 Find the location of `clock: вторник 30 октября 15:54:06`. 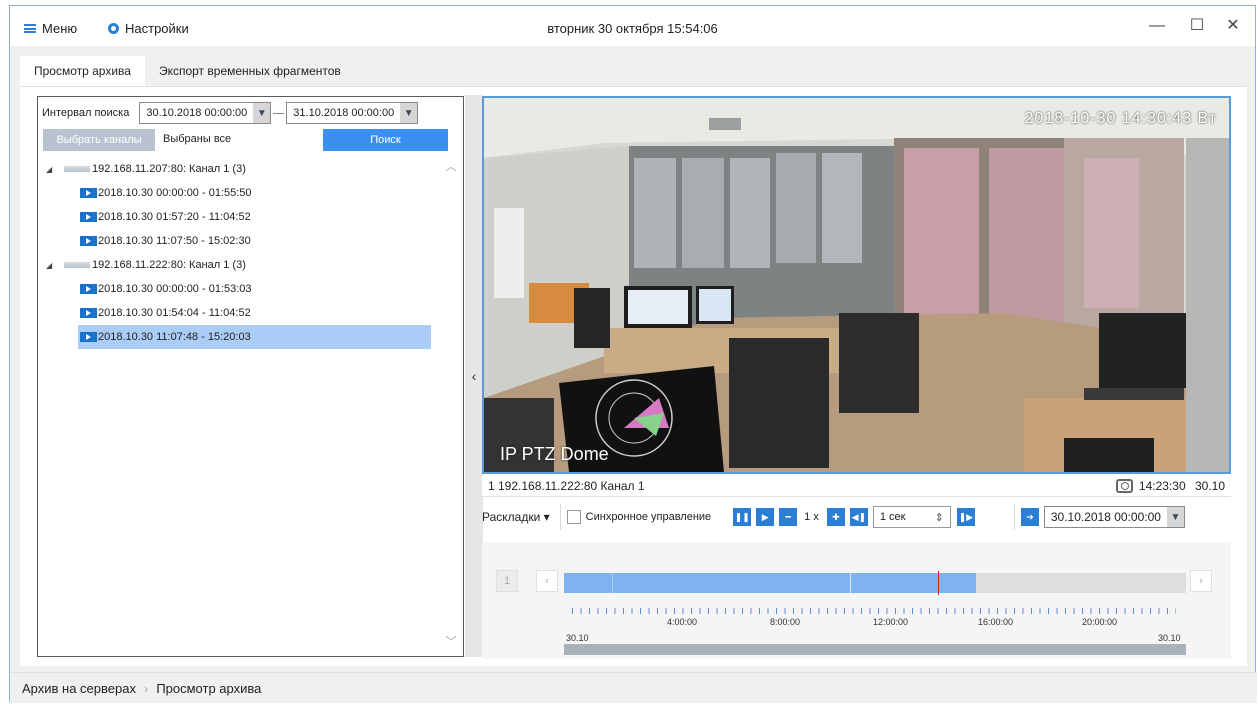

clock: вторник 30 октября 15:54:06 is located at coordinates (632, 28).